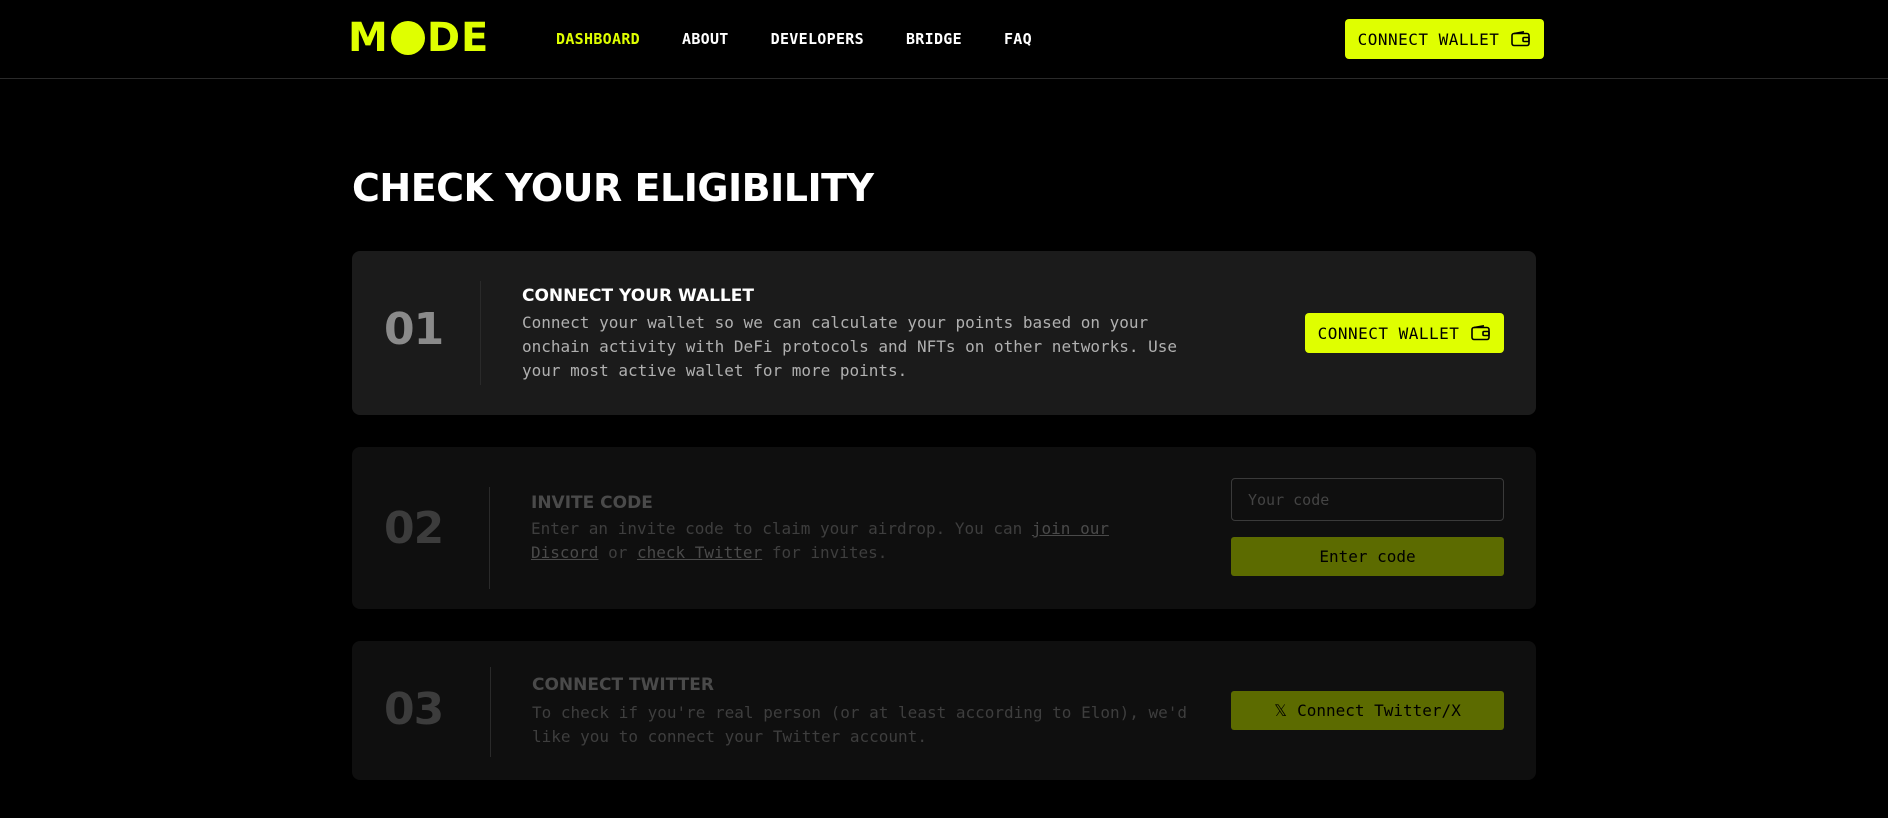 The height and width of the screenshot is (818, 1888). I want to click on connect-wallet-button: CONNECT WALLET, so click(1404, 333).